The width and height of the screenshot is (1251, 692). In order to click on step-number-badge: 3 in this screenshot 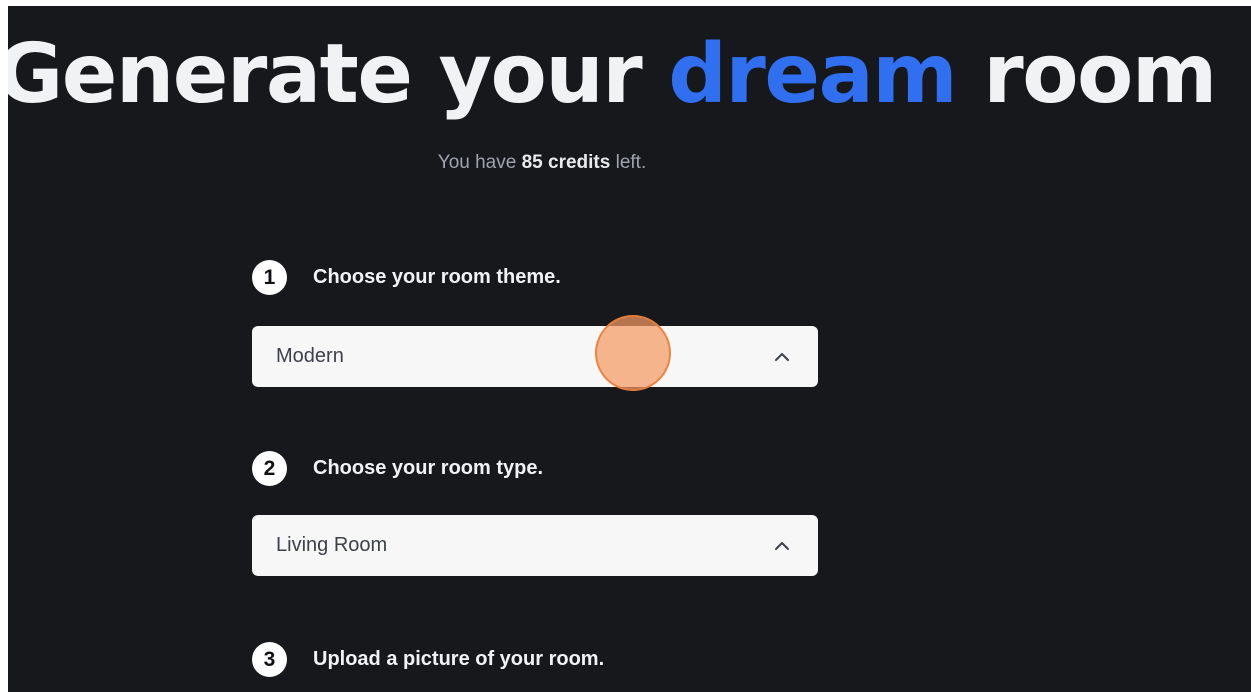, I will do `click(269, 659)`.